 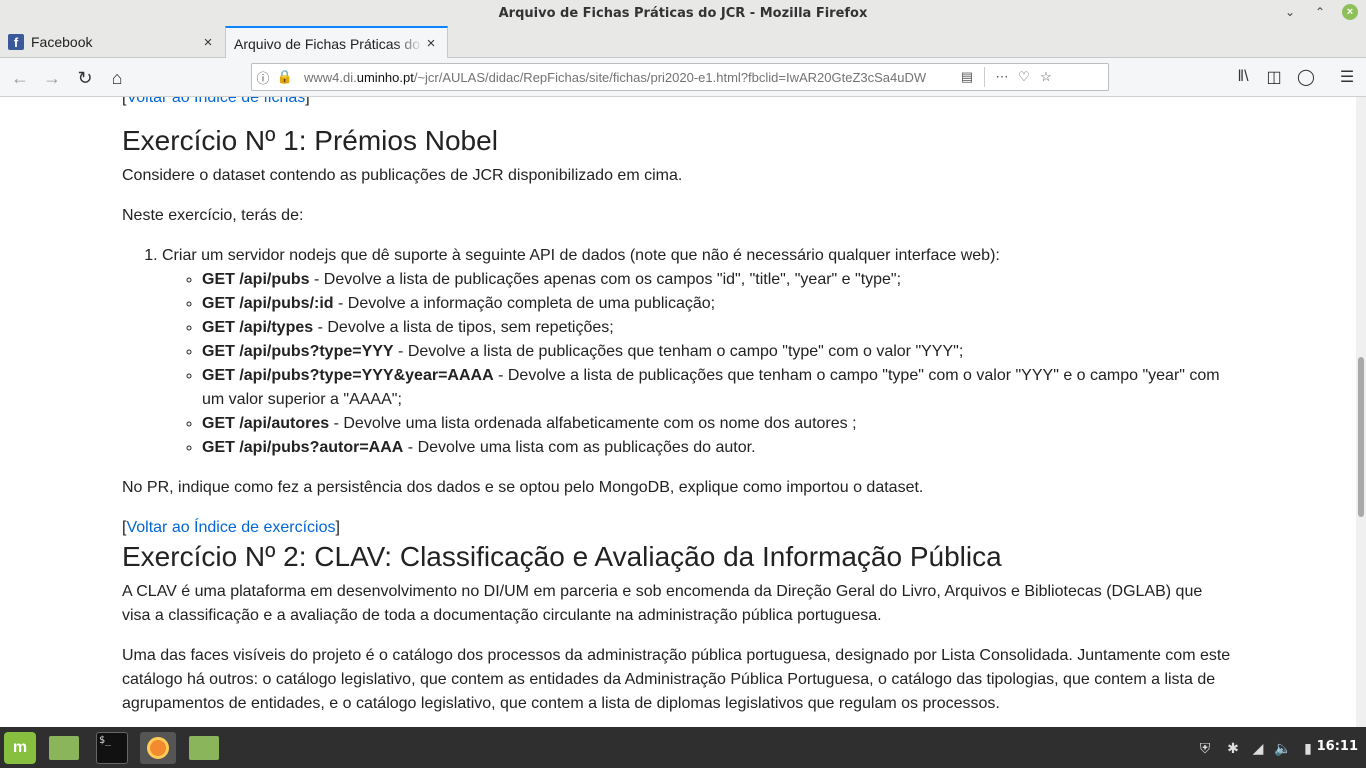 What do you see at coordinates (967, 77) in the screenshot?
I see `reader-view-icon: ▤` at bounding box center [967, 77].